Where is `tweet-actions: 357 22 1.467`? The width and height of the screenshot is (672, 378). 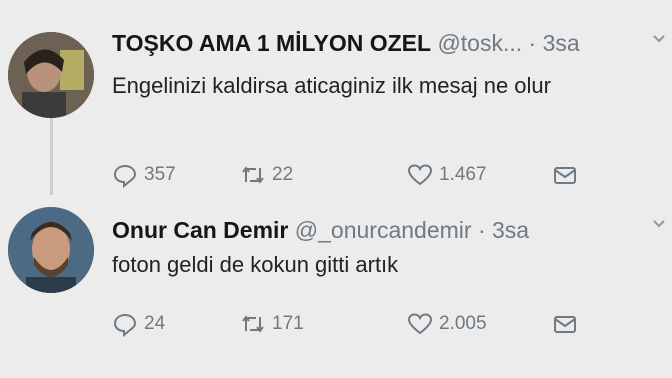 tweet-actions: 357 22 1.467 is located at coordinates (362, 178).